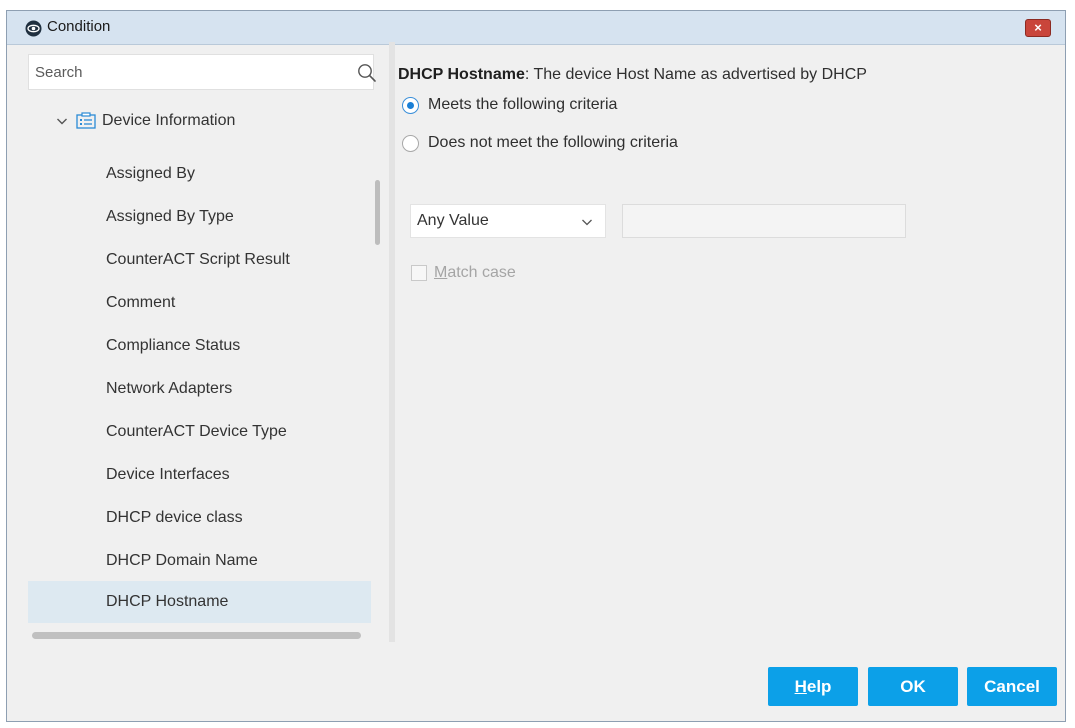  I want to click on tree-item-compliance-status: Compliance Status, so click(199, 346).